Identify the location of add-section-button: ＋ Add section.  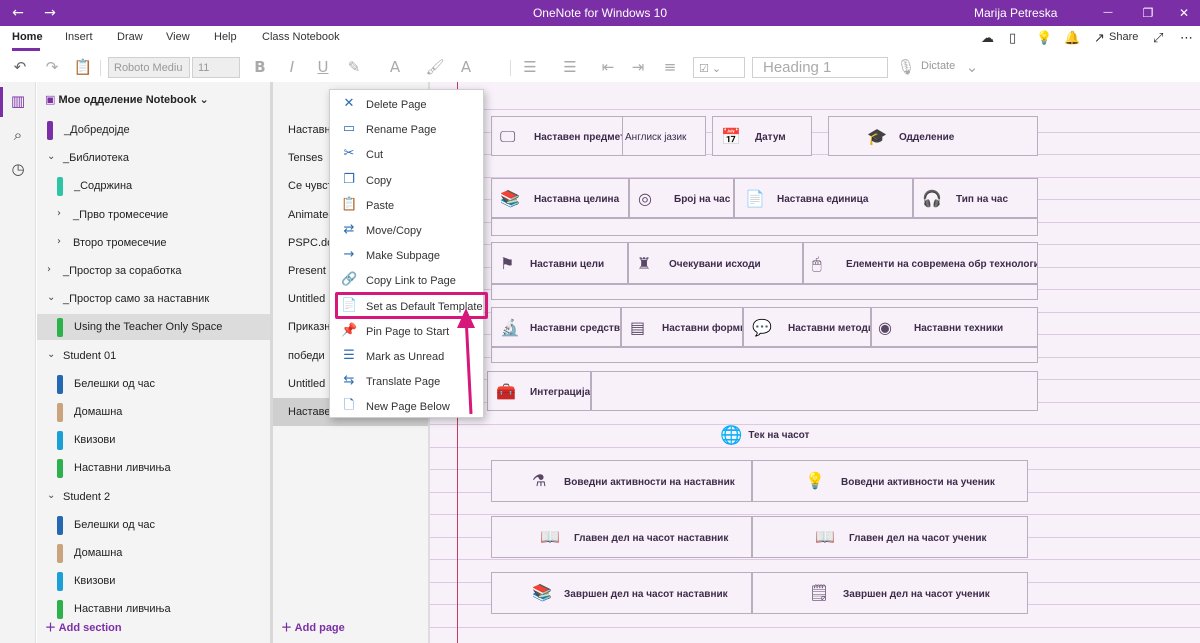
(83, 627).